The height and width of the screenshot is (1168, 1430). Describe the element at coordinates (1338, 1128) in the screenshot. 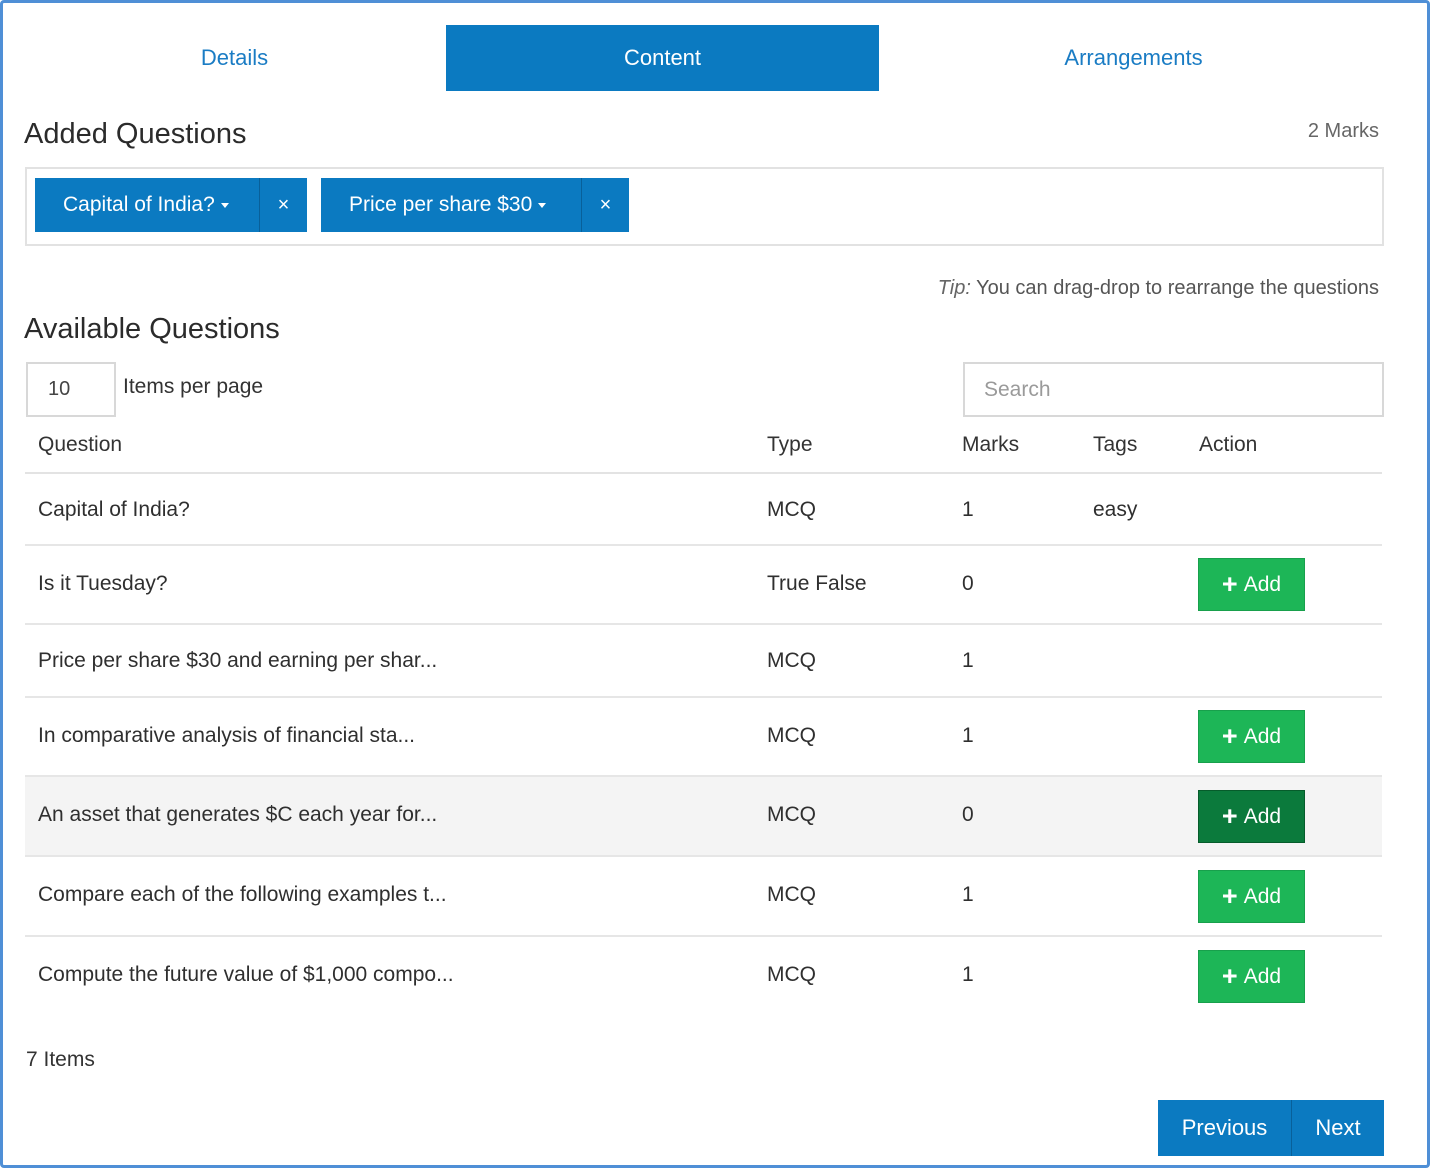

I see `next-page-button: Next` at that location.